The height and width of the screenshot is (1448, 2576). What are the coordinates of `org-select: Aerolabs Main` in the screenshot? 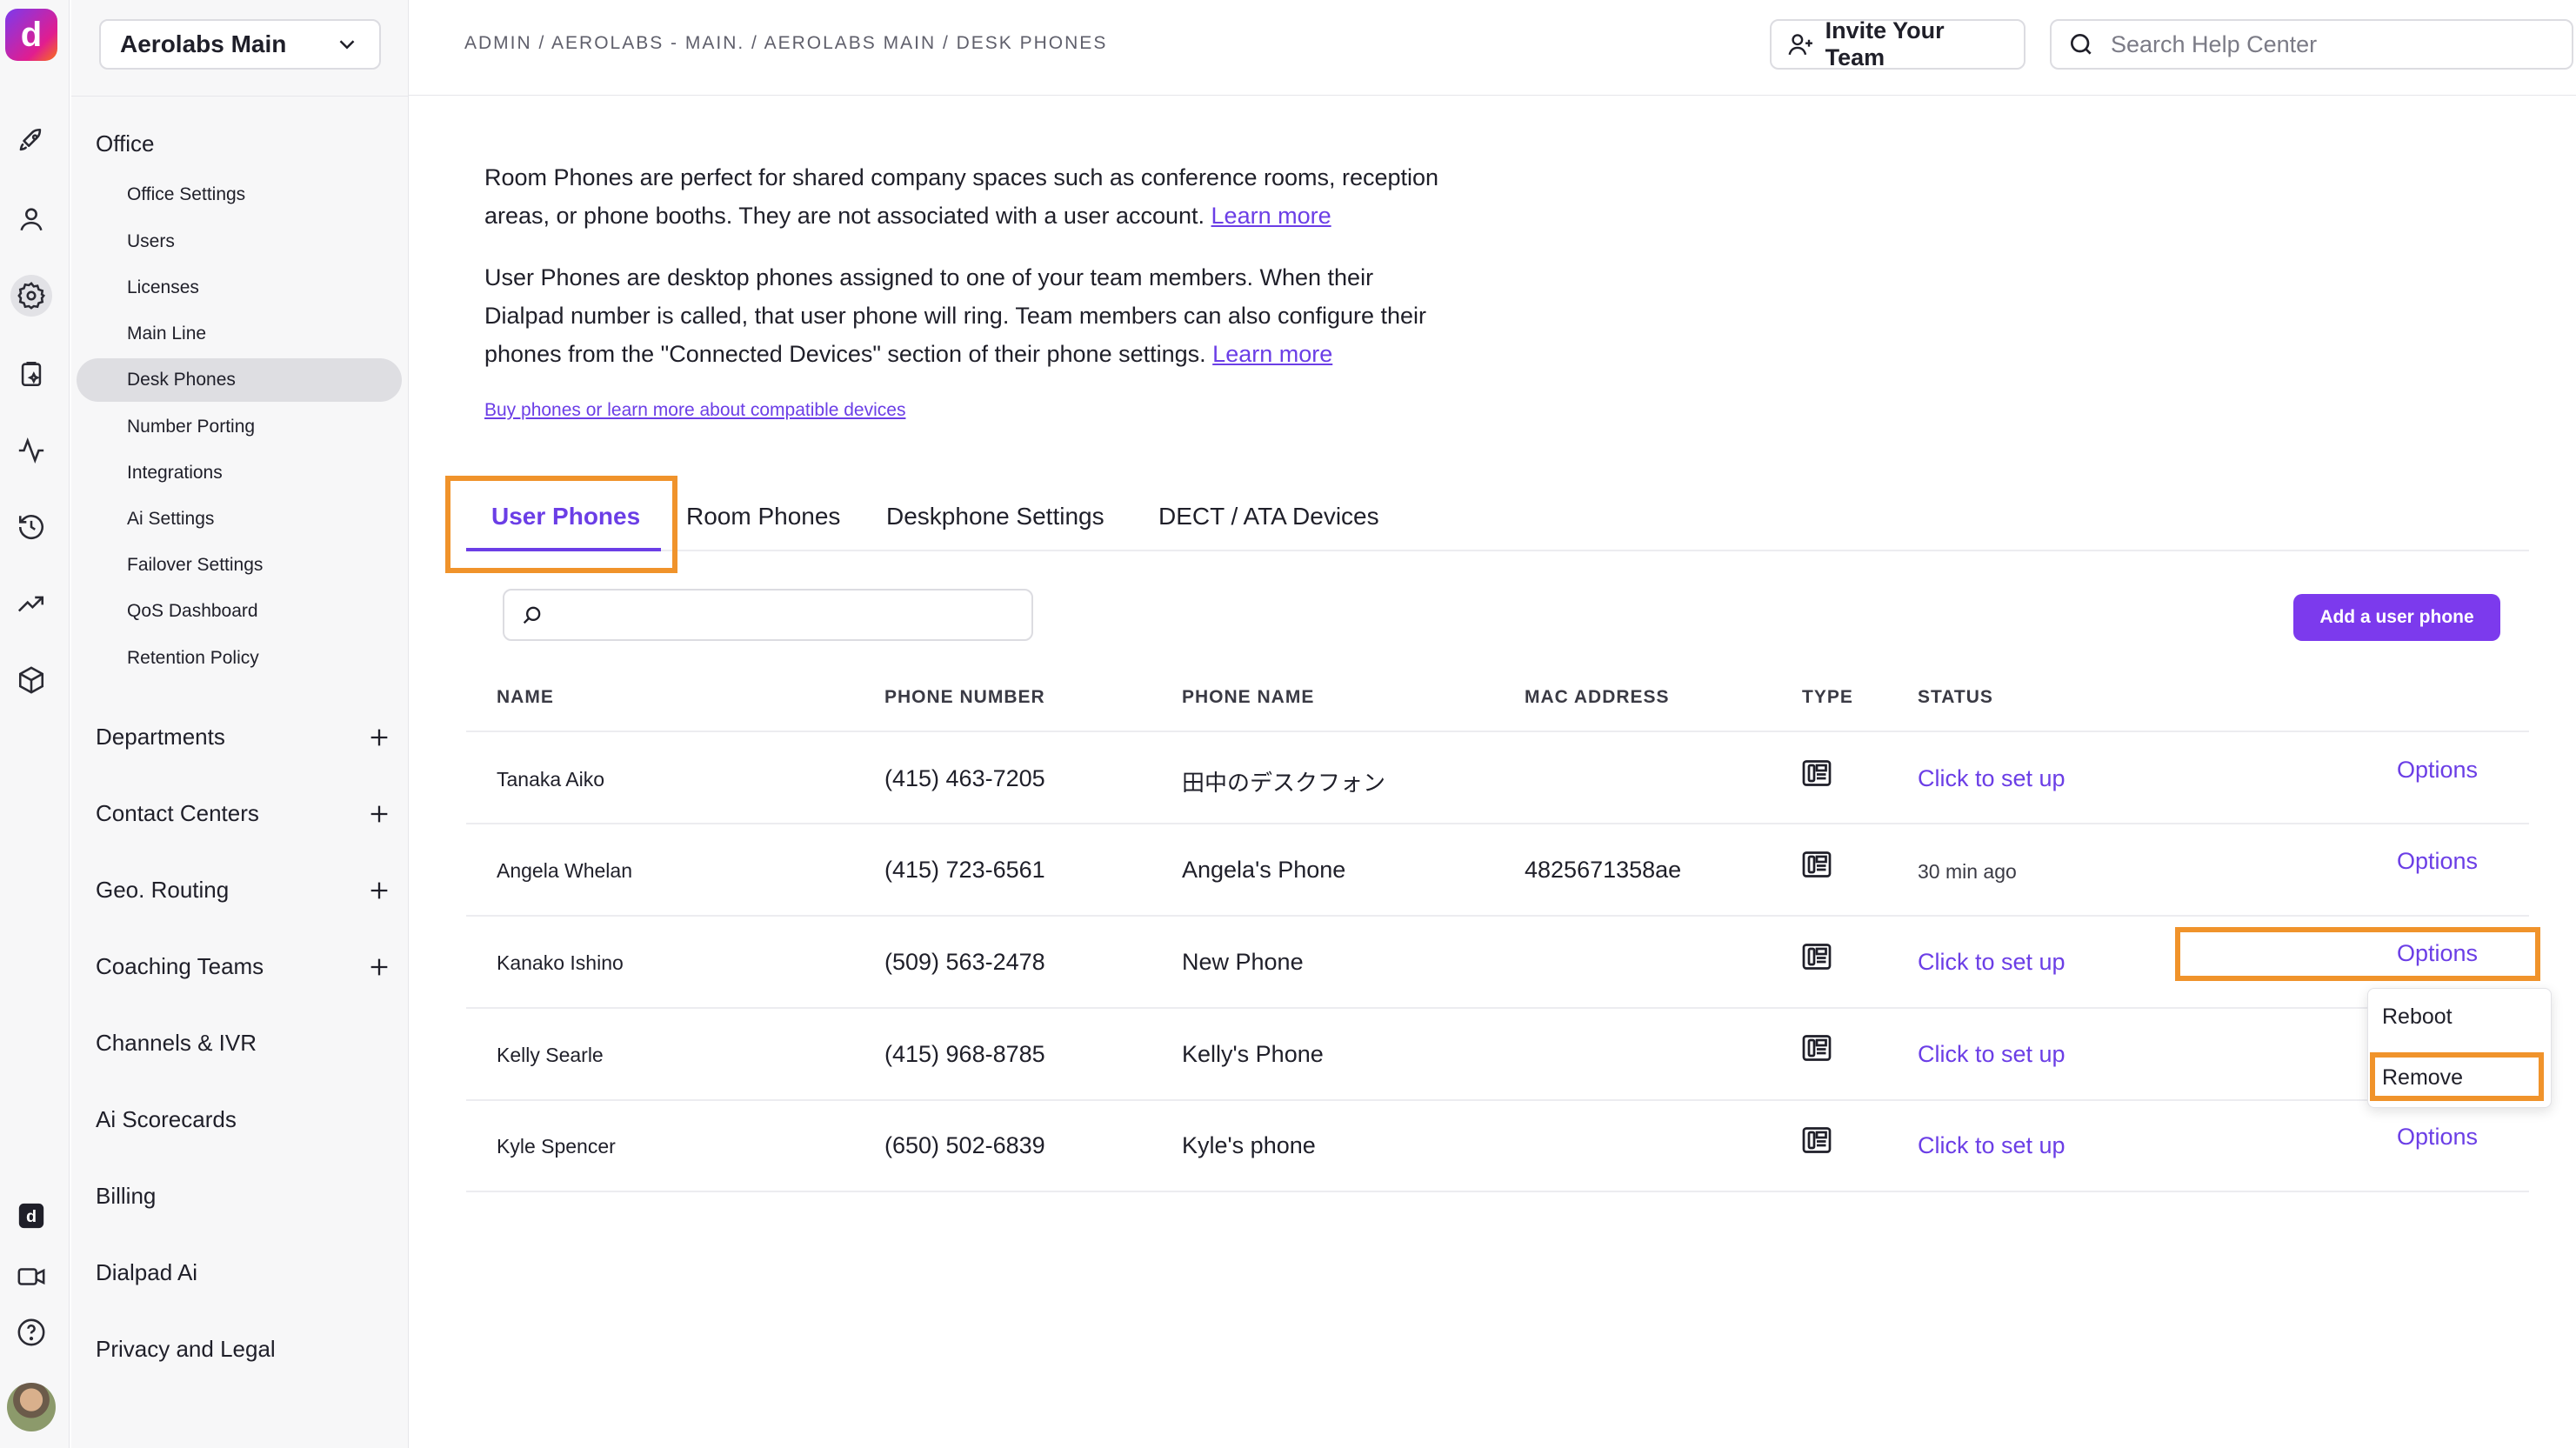 It's located at (240, 45).